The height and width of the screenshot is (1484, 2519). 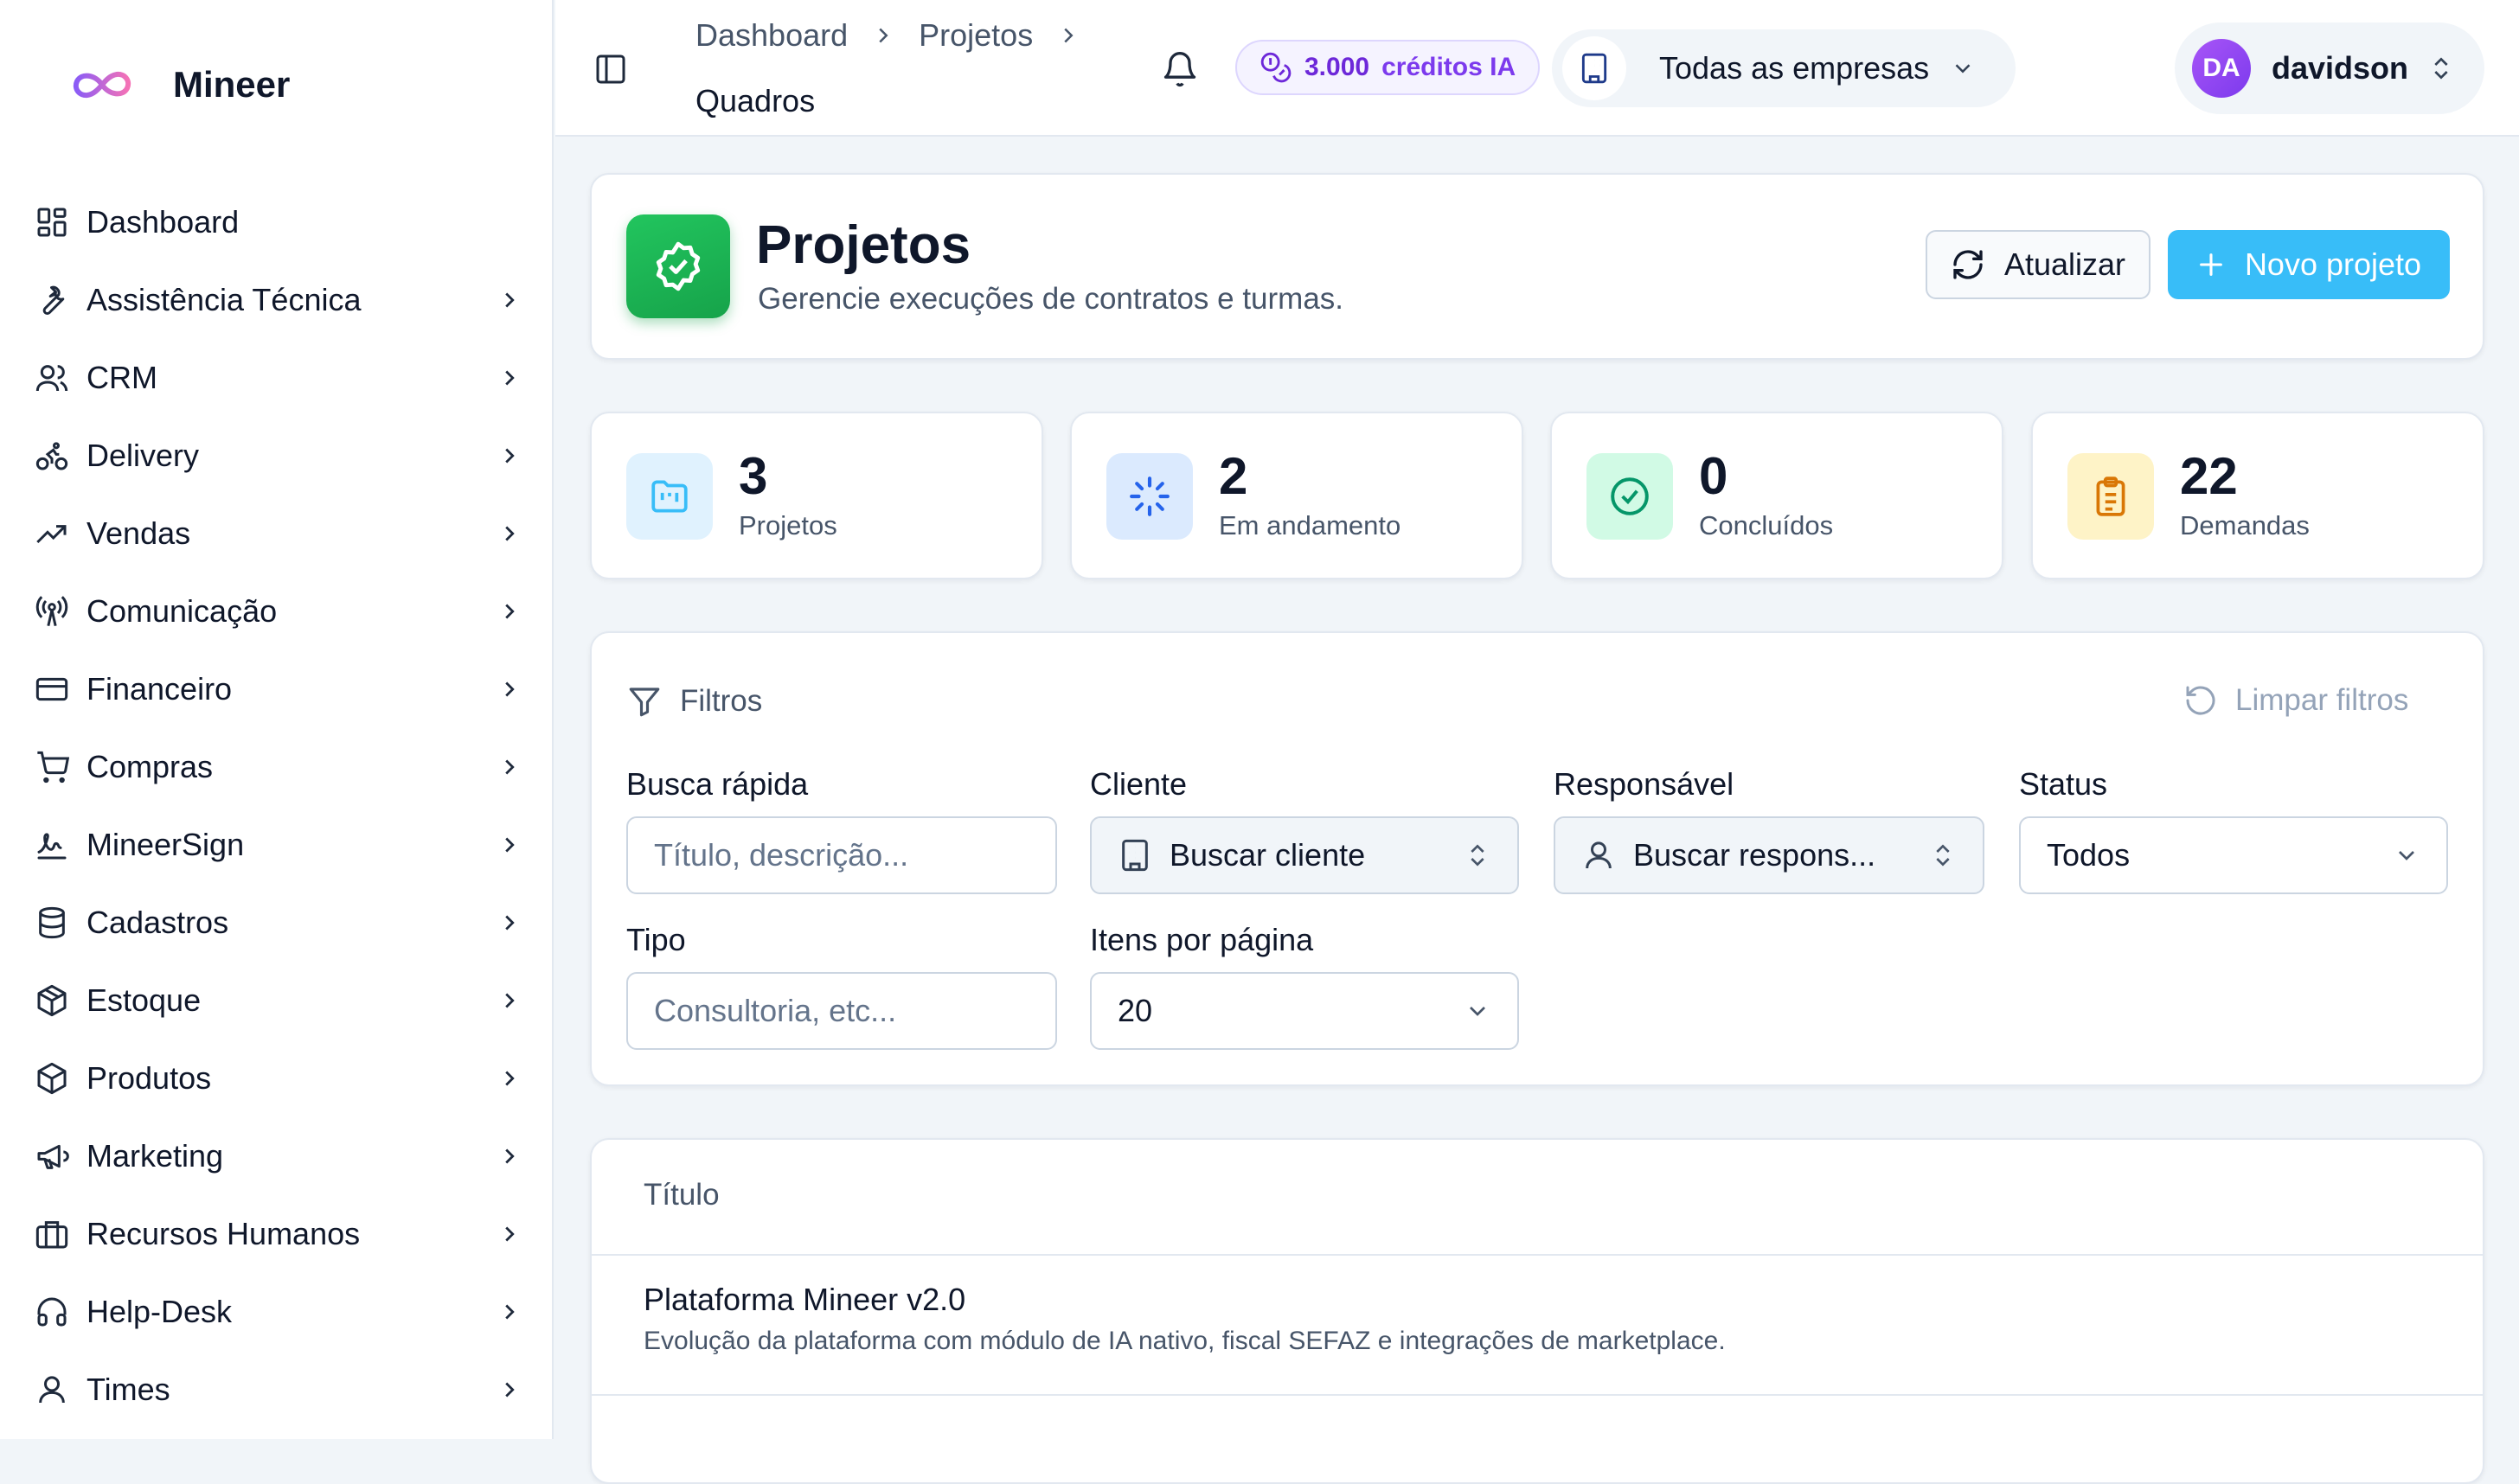 I want to click on loader-icon, so click(x=1150, y=497).